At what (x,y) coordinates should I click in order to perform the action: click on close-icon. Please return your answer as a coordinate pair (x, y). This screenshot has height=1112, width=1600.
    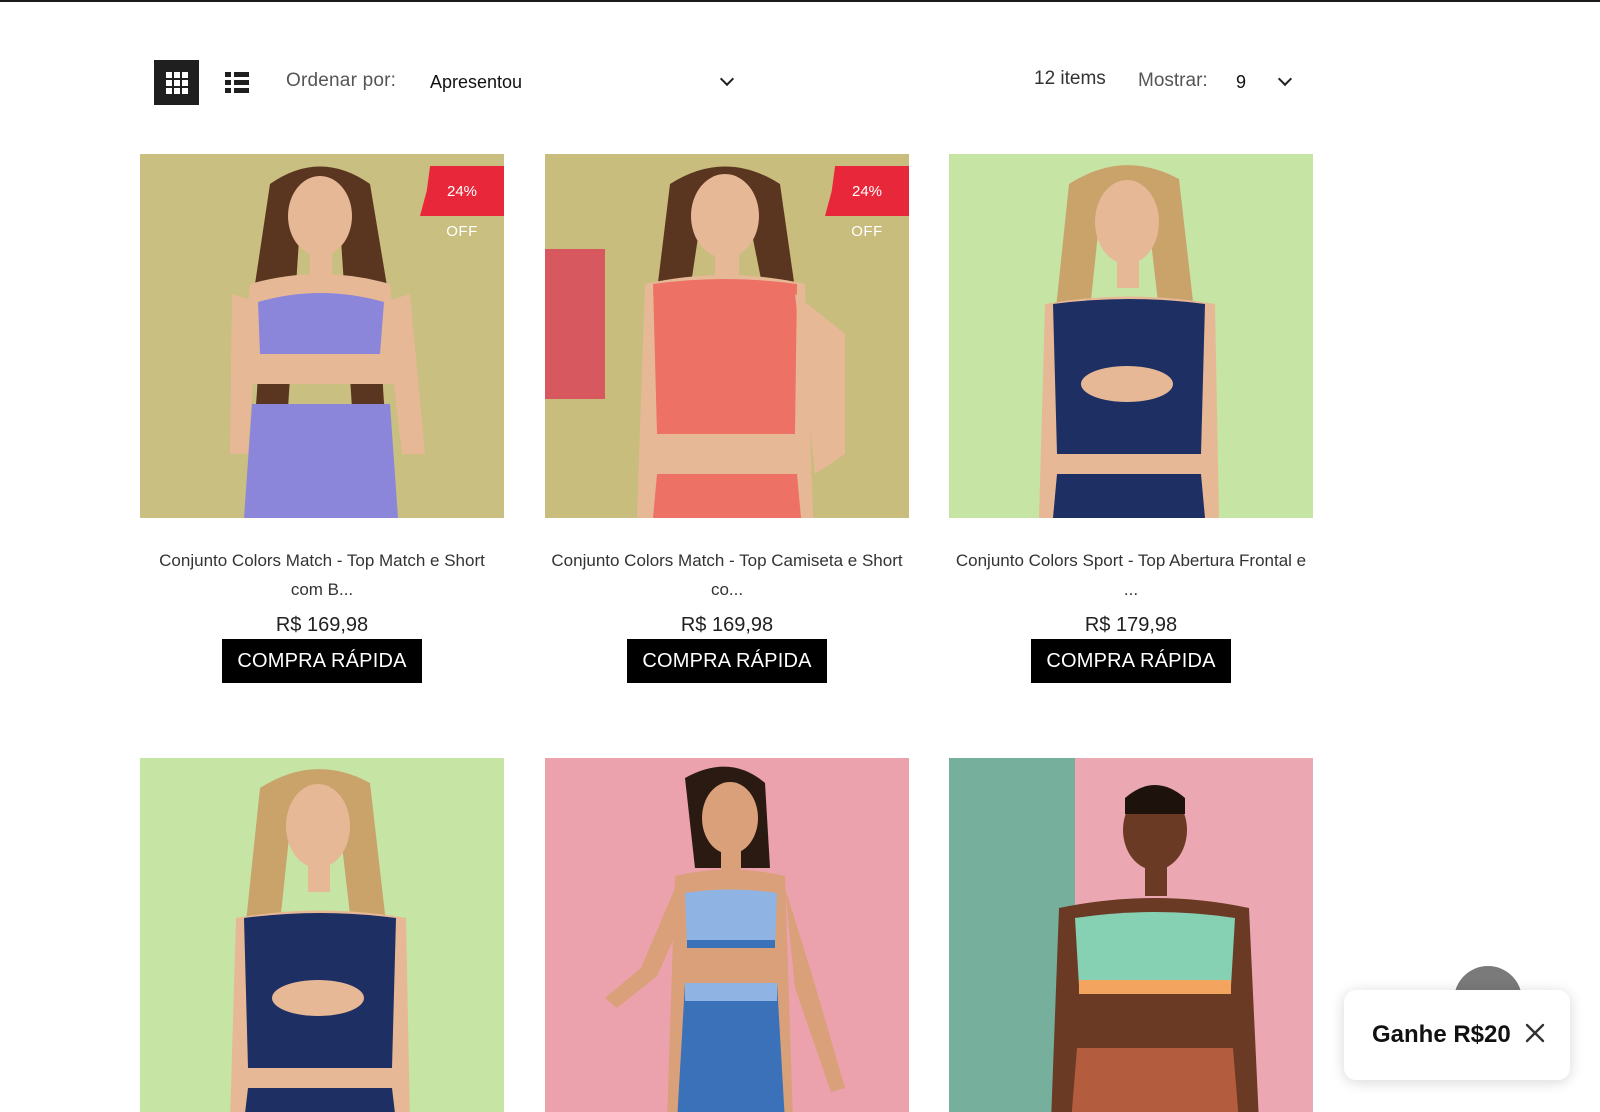
    Looking at the image, I should click on (1535, 1033).